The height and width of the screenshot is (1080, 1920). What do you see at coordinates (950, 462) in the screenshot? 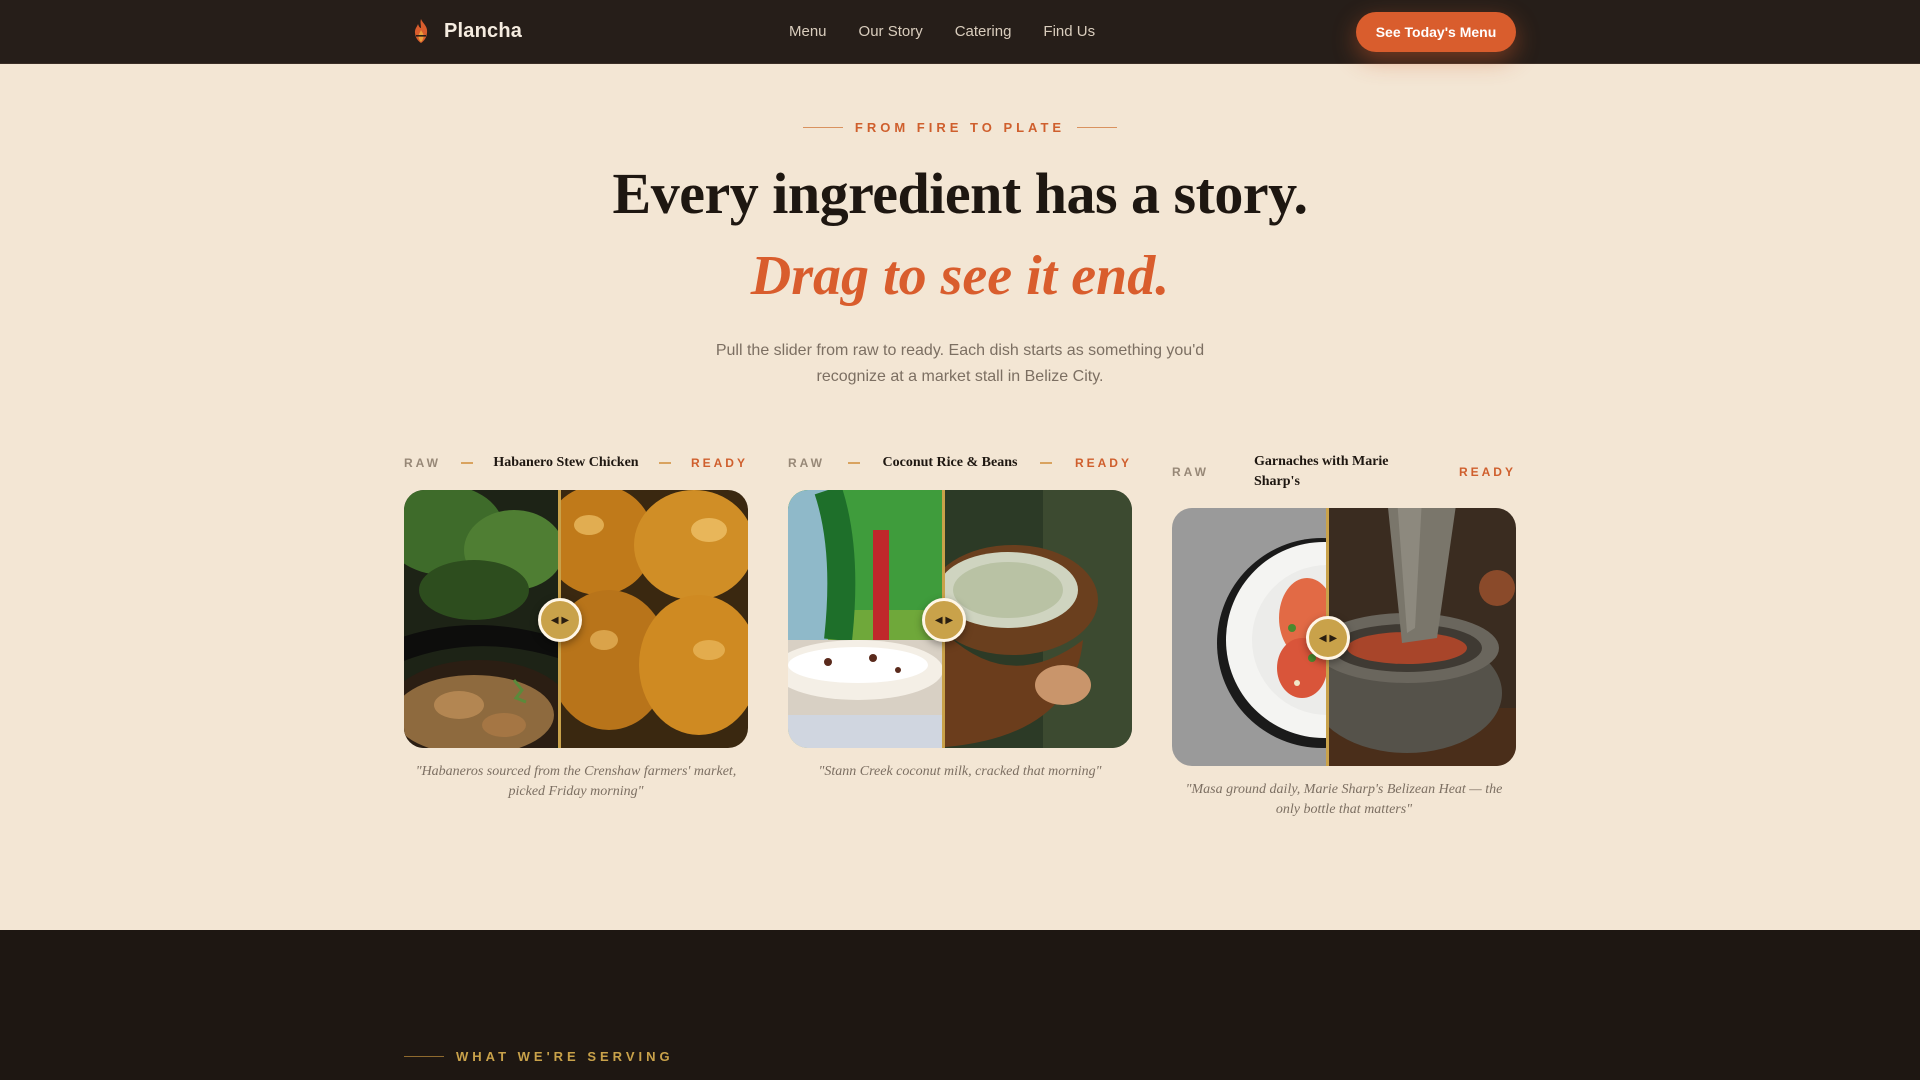
I see `dish-name: Coconut Rice & Beans` at bounding box center [950, 462].